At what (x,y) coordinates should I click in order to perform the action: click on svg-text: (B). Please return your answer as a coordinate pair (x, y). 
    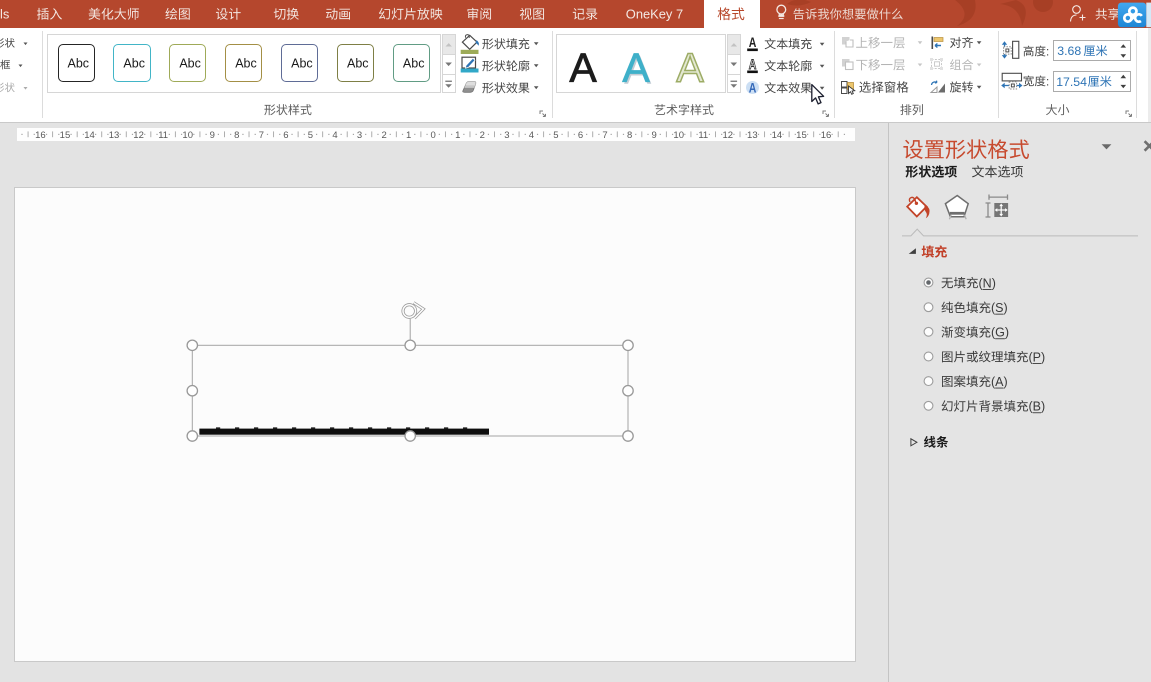
    Looking at the image, I should click on (1037, 407).